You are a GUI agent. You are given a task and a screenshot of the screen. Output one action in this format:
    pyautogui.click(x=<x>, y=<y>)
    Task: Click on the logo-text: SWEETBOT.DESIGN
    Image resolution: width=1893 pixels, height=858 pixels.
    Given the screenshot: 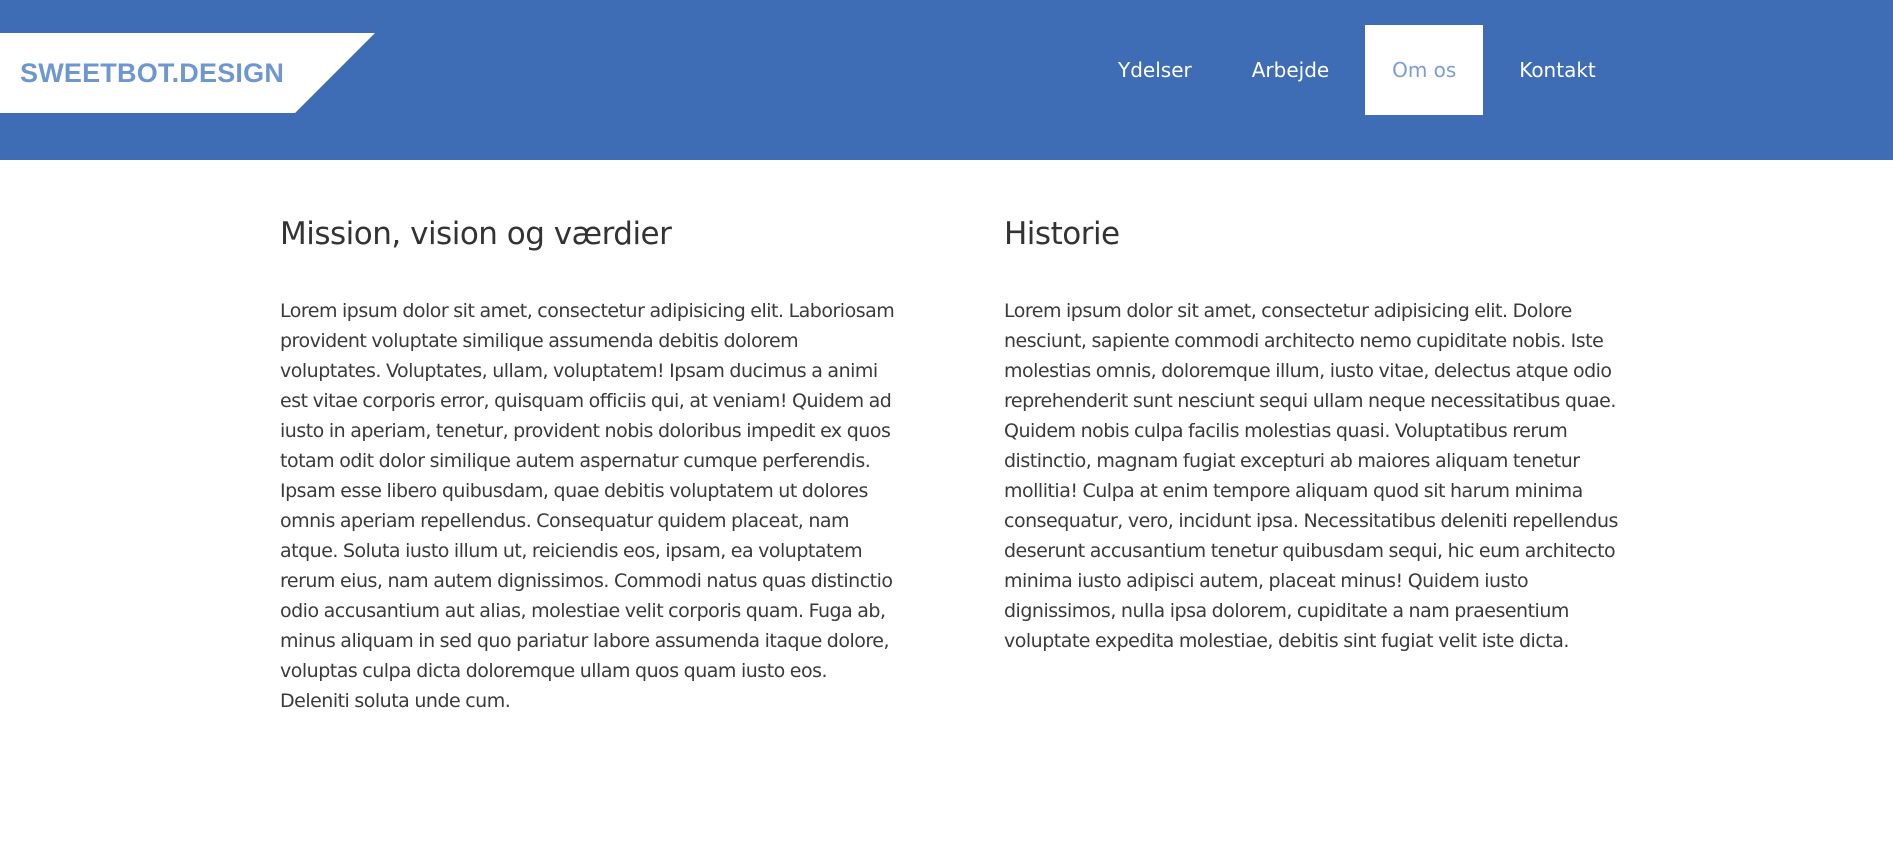 What is the action you would take?
    pyautogui.click(x=152, y=73)
    